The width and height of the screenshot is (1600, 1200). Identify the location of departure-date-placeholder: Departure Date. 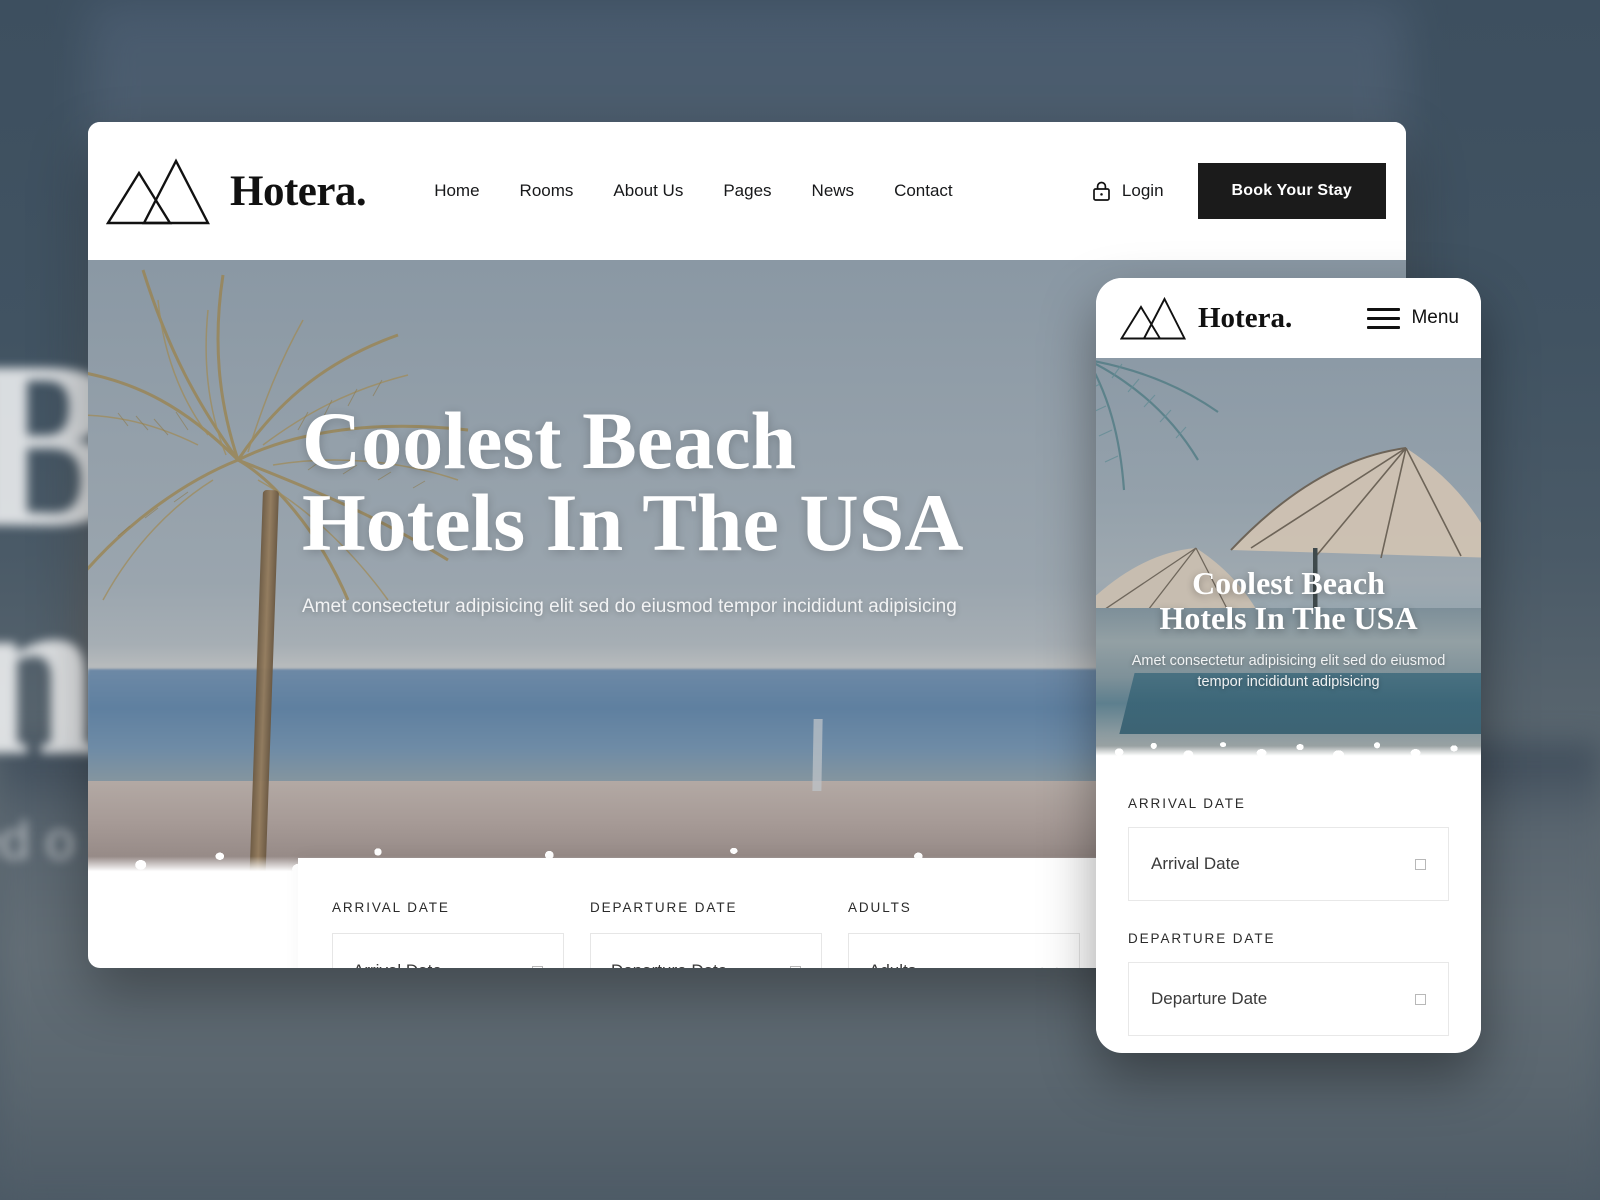
(669, 964).